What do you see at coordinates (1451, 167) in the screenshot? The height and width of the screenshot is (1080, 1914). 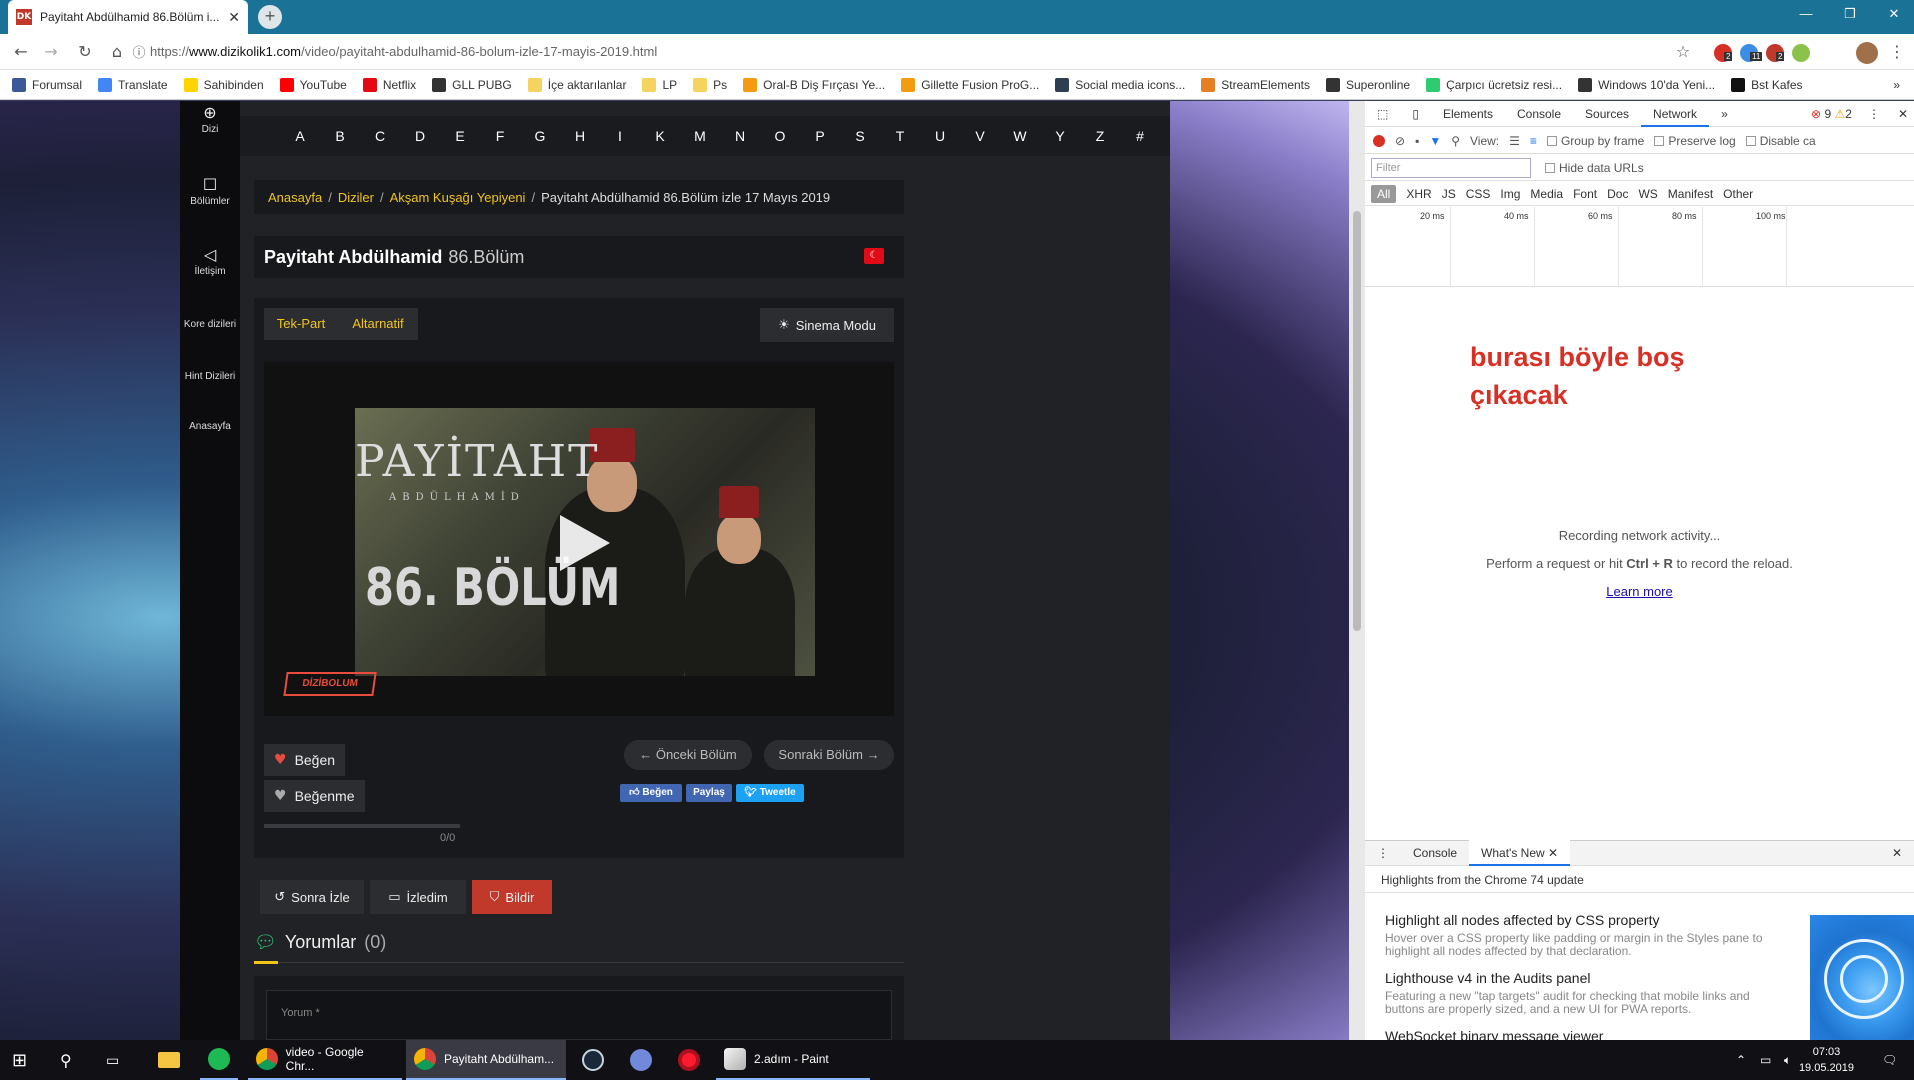 I see `filter-input: Filter` at bounding box center [1451, 167].